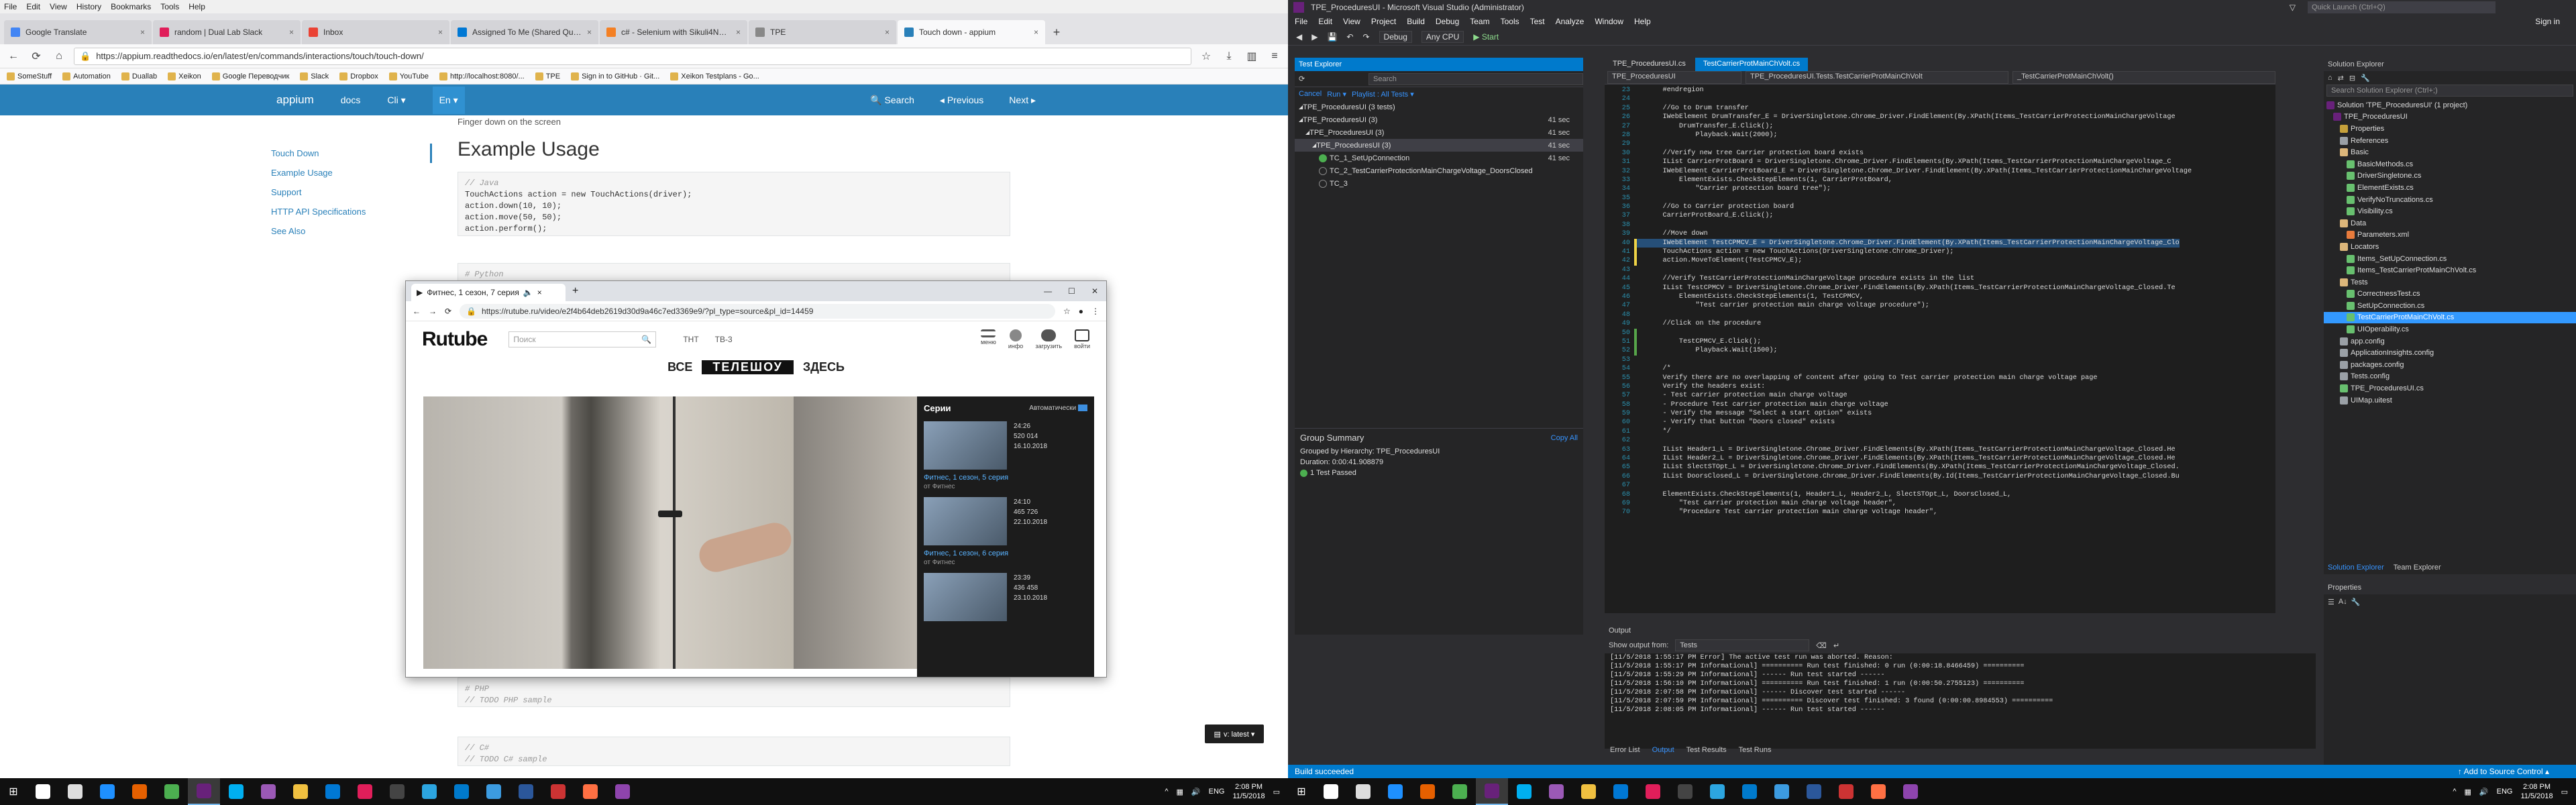 Image resolution: width=2576 pixels, height=805 pixels. What do you see at coordinates (1365, 37) in the screenshot?
I see `redo-icon: ↷` at bounding box center [1365, 37].